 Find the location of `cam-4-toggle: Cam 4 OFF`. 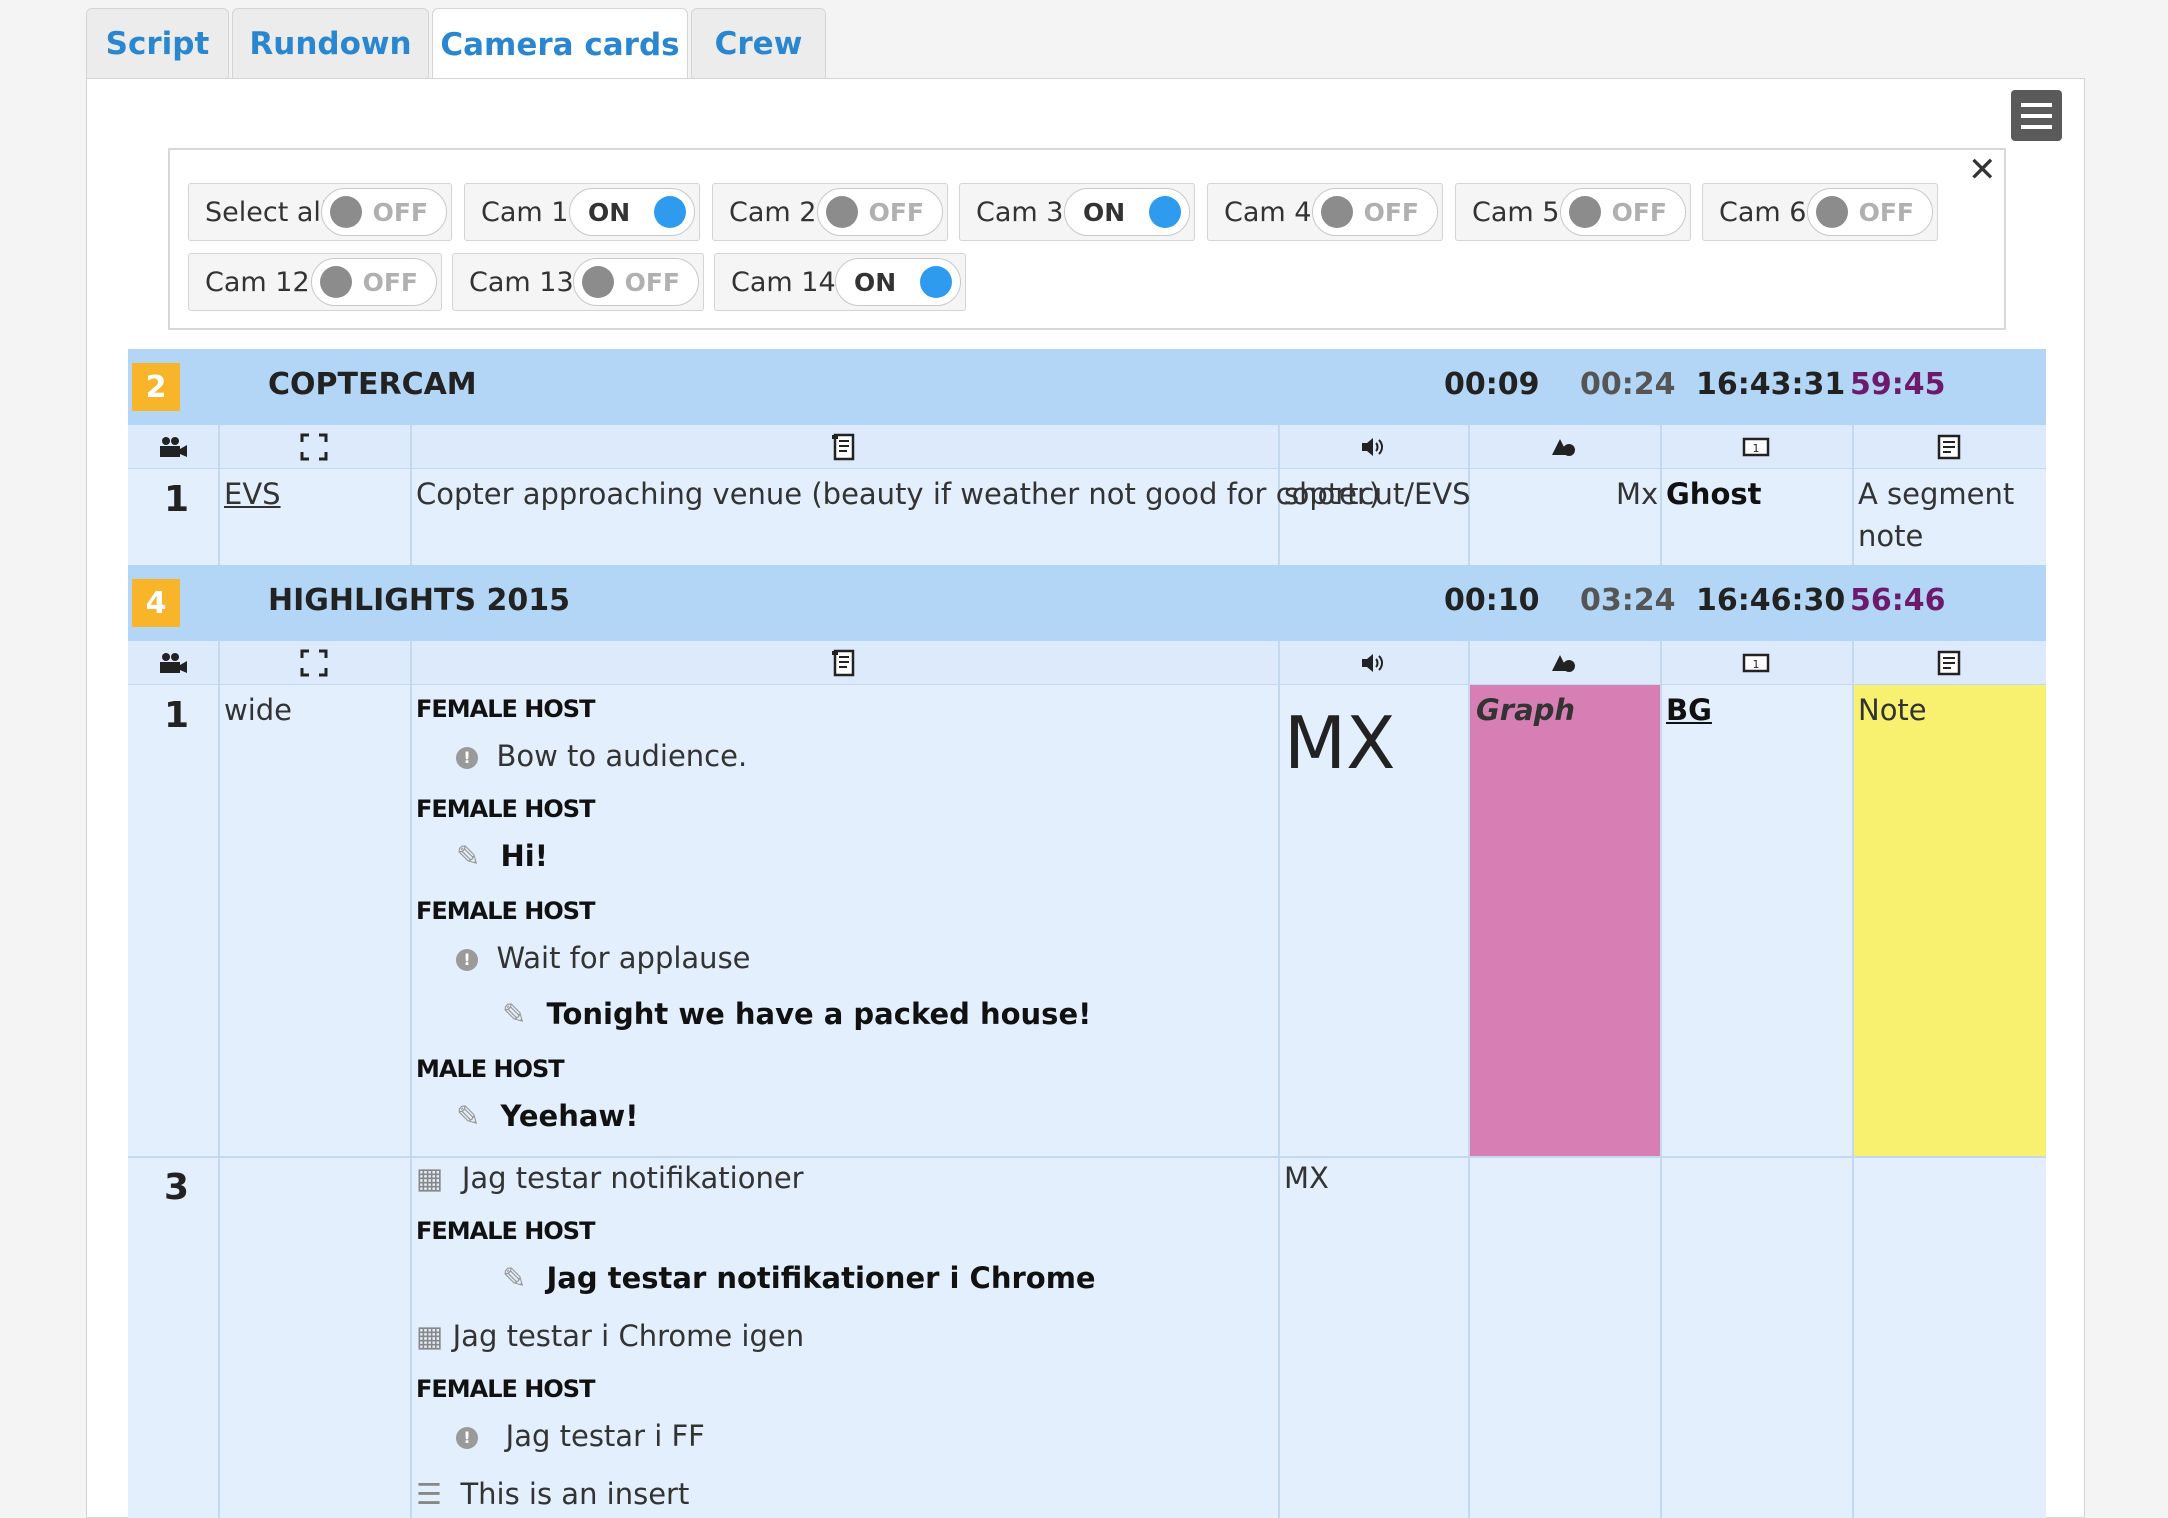

cam-4-toggle: Cam 4 OFF is located at coordinates (1325, 212).